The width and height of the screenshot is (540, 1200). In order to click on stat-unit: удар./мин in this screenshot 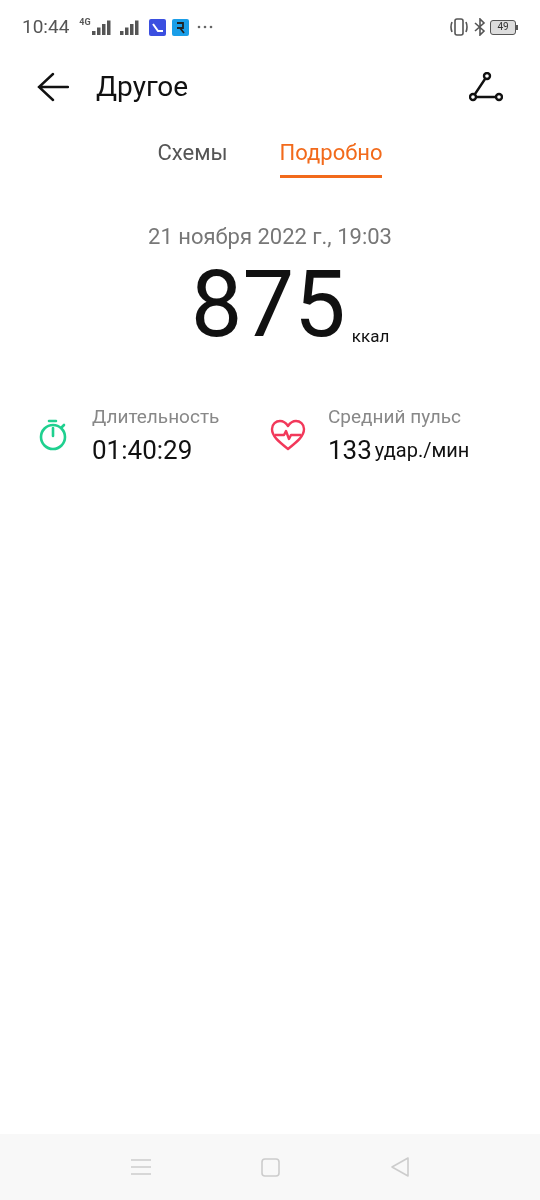, I will do `click(422, 450)`.